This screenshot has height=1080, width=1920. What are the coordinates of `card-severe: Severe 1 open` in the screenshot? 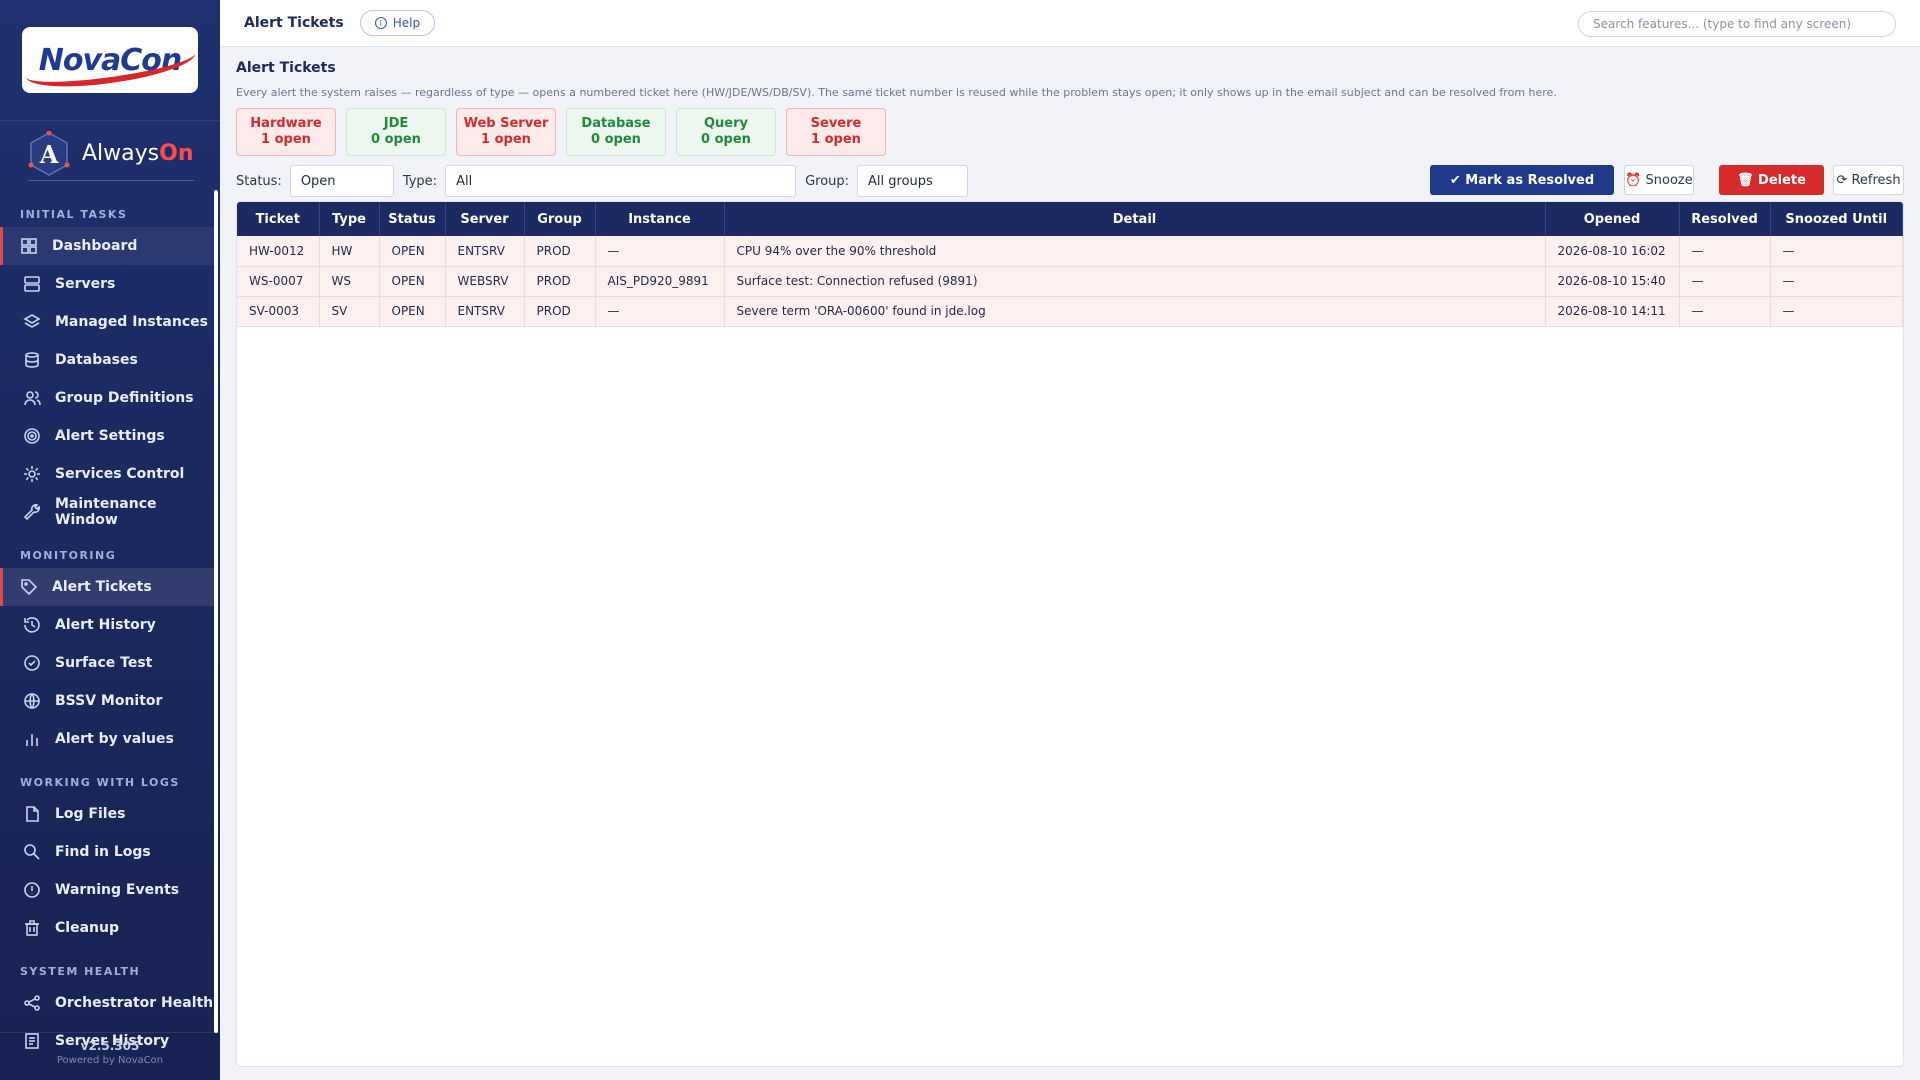 It's located at (836, 132).